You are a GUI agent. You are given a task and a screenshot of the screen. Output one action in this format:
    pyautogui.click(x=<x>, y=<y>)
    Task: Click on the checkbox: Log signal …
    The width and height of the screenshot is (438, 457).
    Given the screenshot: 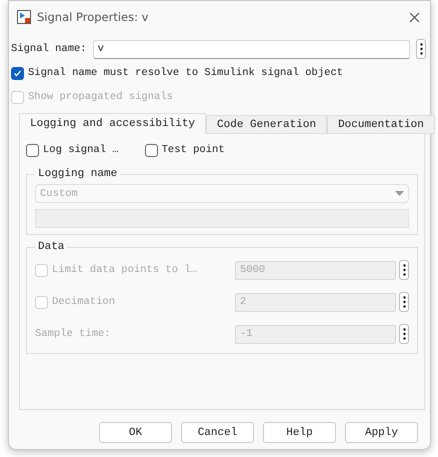 What is the action you would take?
    pyautogui.click(x=72, y=150)
    